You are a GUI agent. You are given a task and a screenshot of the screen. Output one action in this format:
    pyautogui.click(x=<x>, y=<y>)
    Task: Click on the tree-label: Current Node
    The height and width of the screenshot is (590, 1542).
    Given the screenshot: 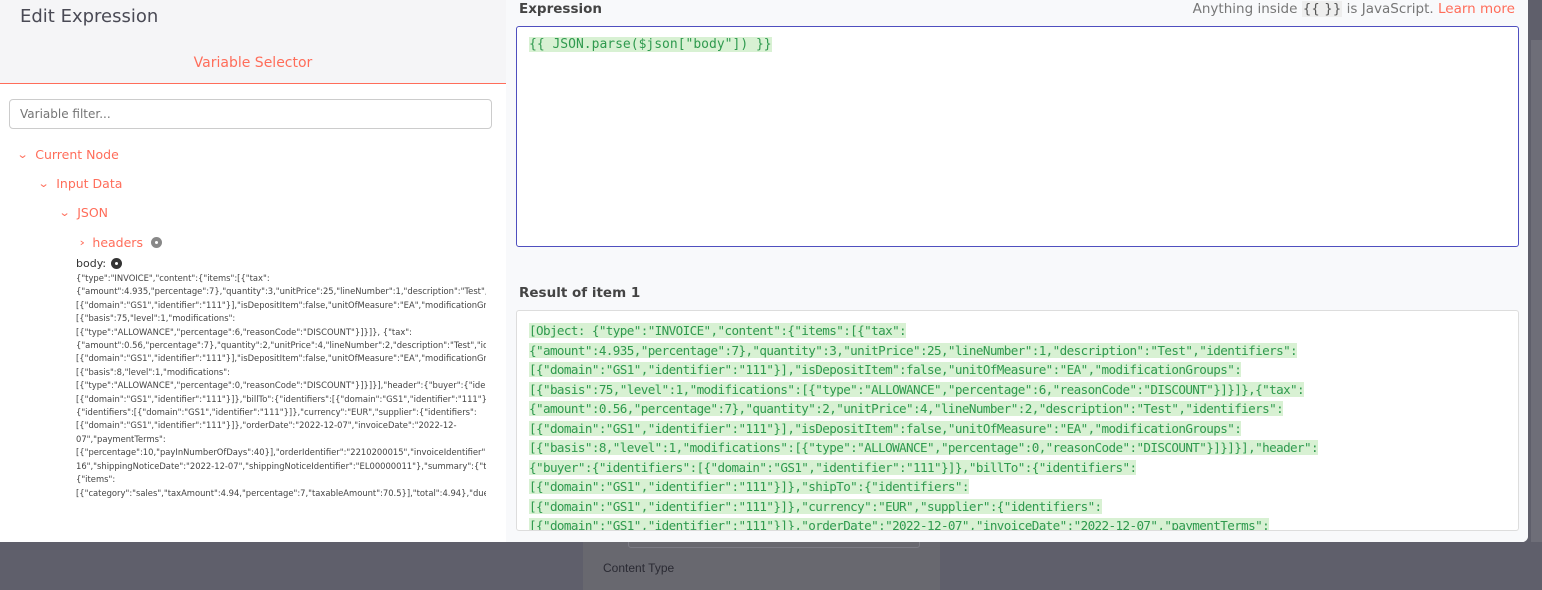 What is the action you would take?
    pyautogui.click(x=77, y=154)
    